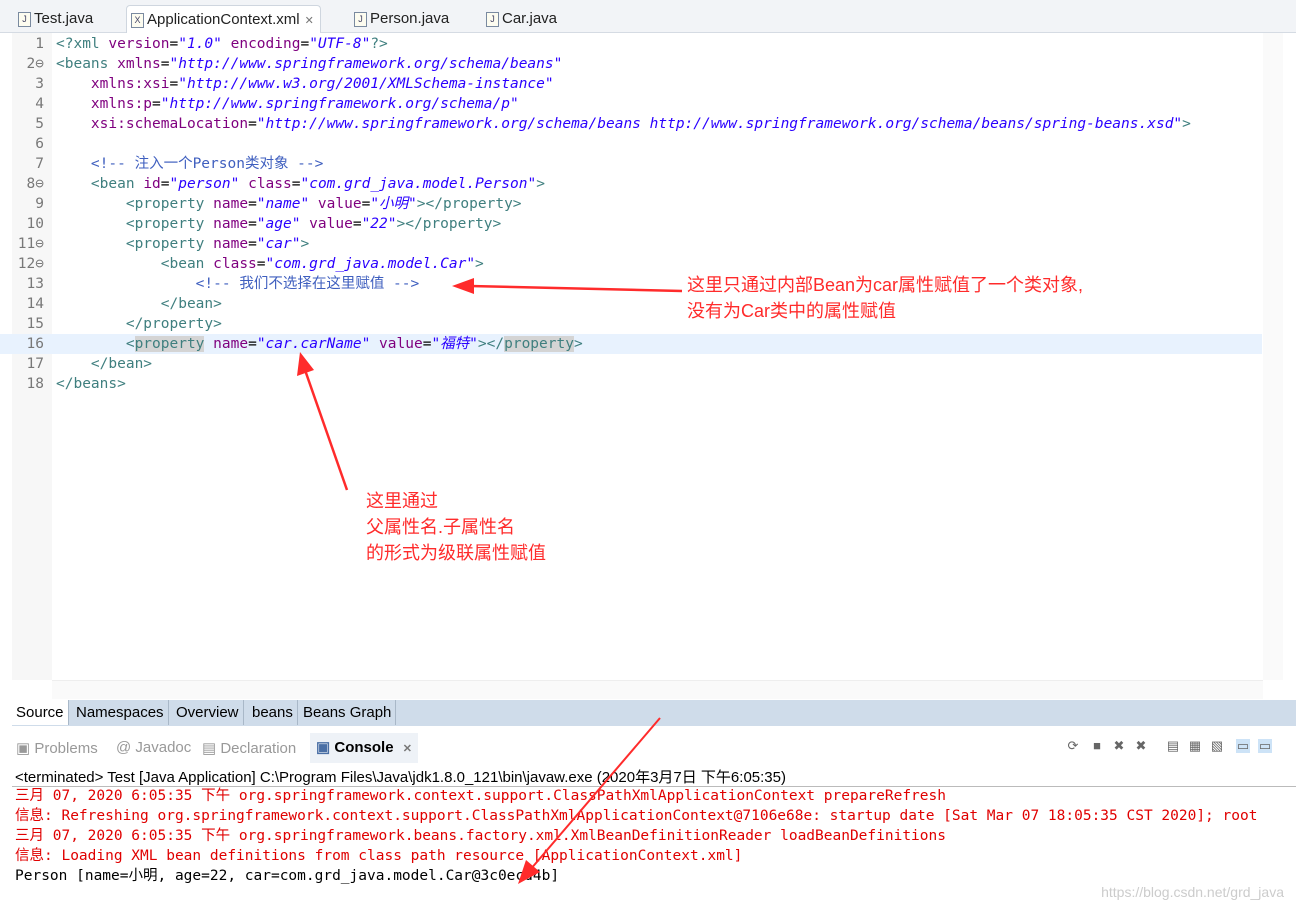  I want to click on arrow-cascade, so click(326, 430).